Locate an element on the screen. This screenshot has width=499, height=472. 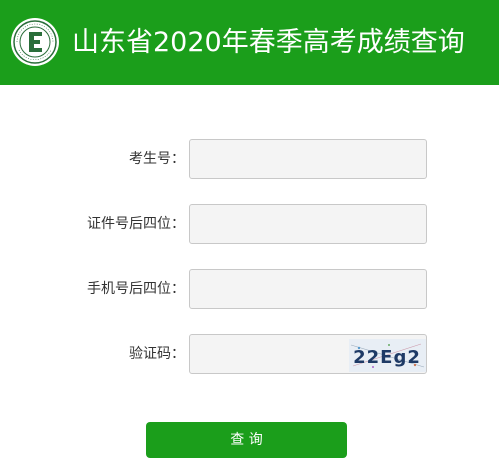
form-row-exam-number: 考生号： is located at coordinates (249, 159).